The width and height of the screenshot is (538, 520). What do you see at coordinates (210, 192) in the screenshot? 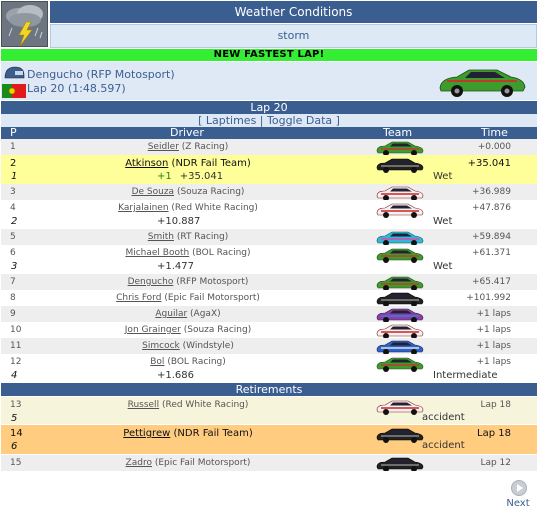
I see `team-name: (Souza Racing)` at bounding box center [210, 192].